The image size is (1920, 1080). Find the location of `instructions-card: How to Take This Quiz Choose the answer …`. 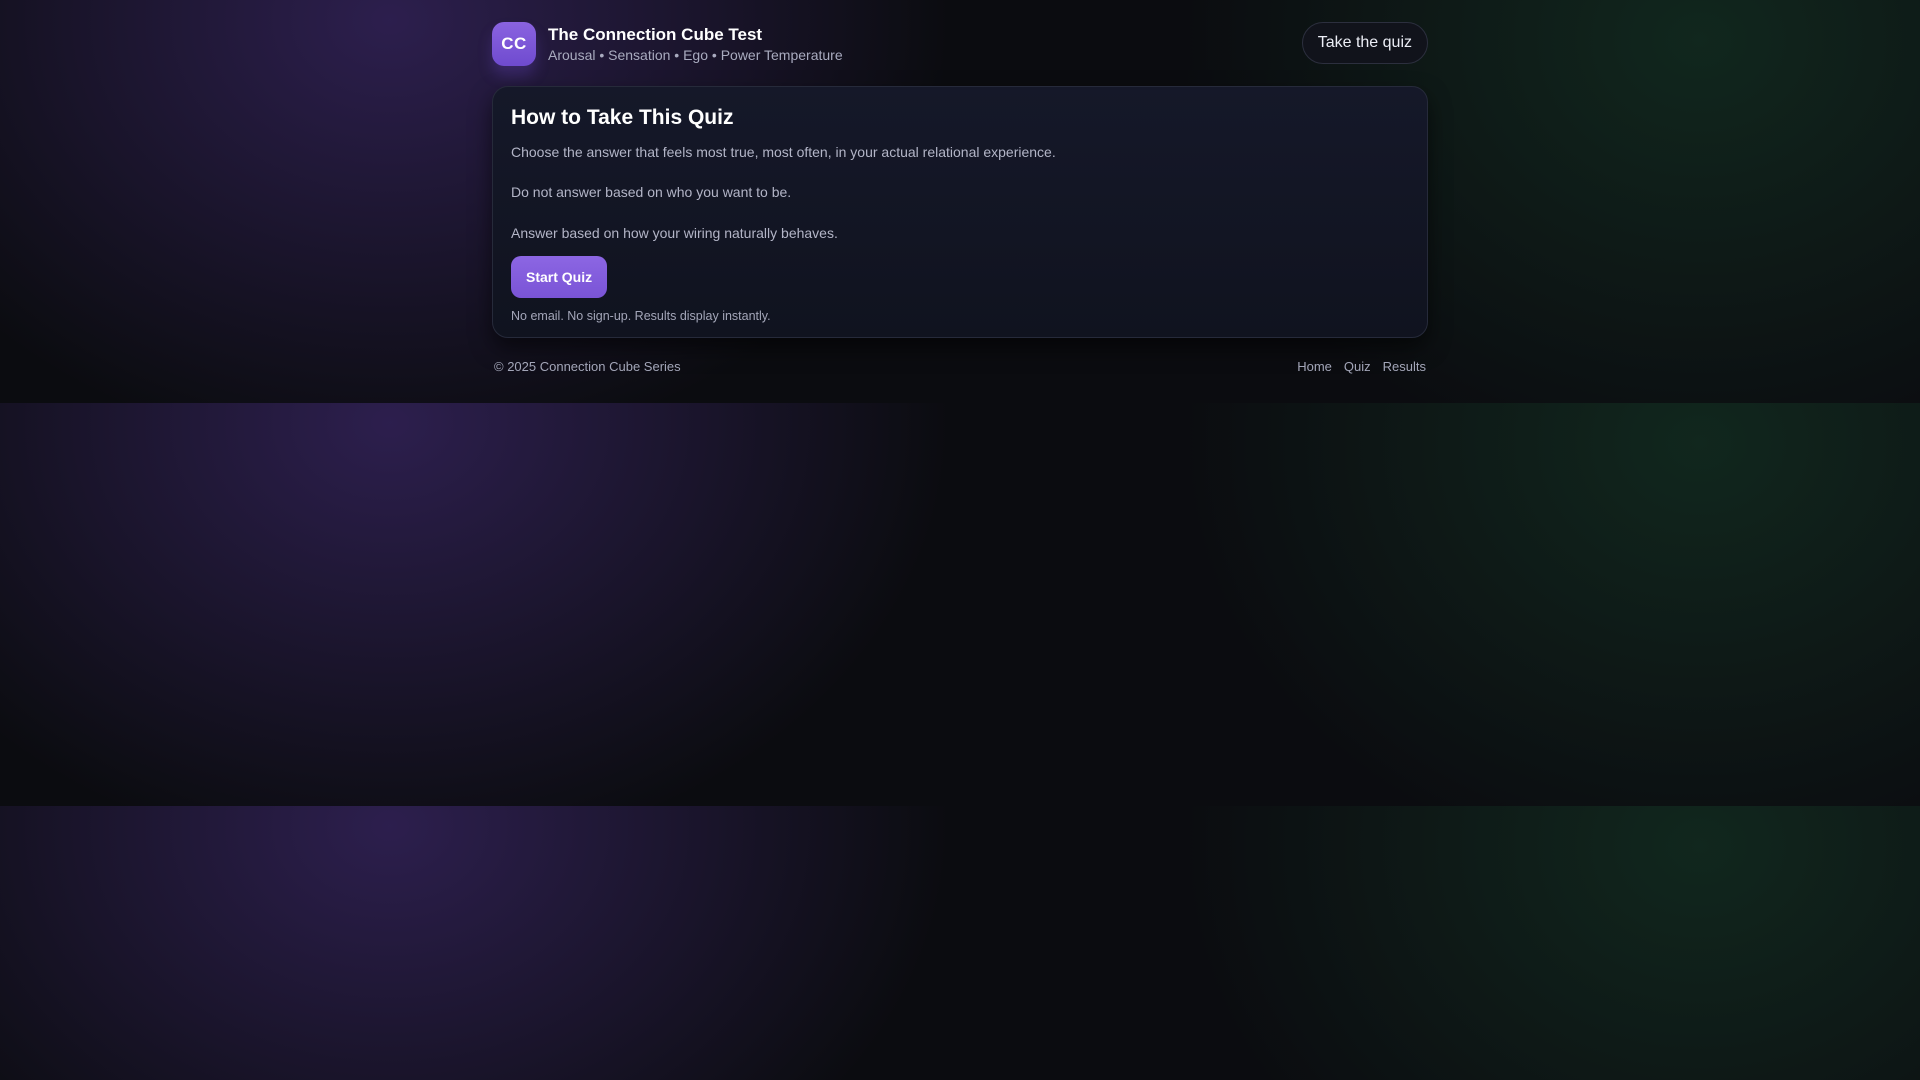

instructions-card: How to Take This Quiz Choose the answer … is located at coordinates (960, 212).